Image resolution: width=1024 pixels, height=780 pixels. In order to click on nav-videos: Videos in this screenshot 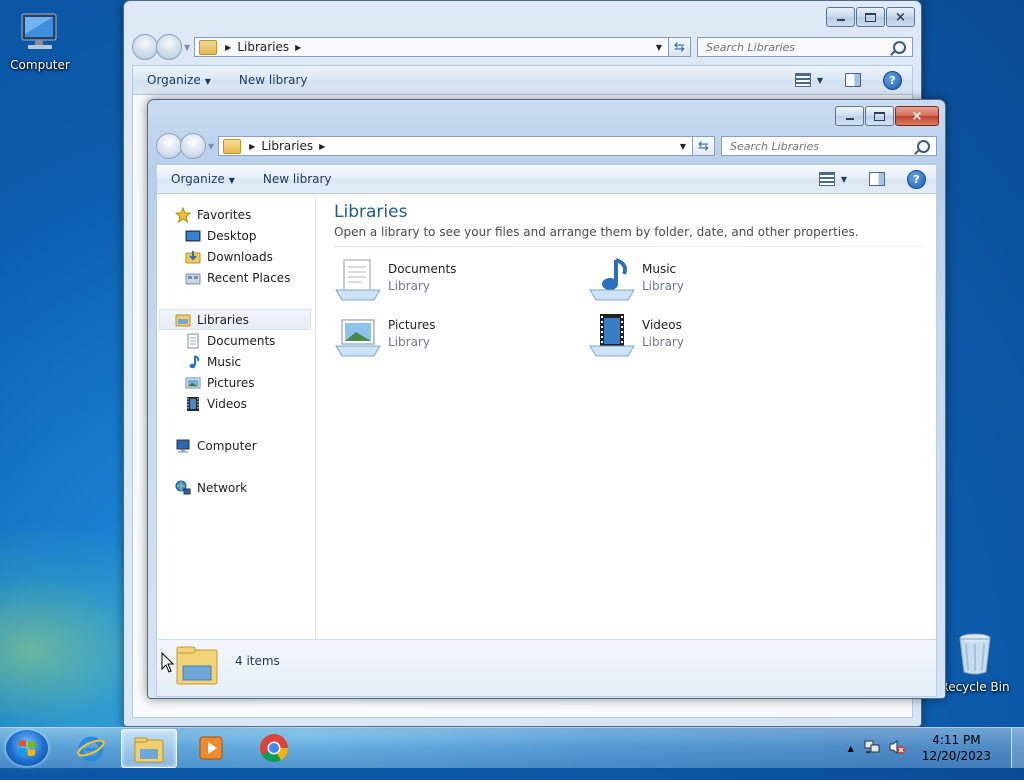, I will do `click(216, 403)`.